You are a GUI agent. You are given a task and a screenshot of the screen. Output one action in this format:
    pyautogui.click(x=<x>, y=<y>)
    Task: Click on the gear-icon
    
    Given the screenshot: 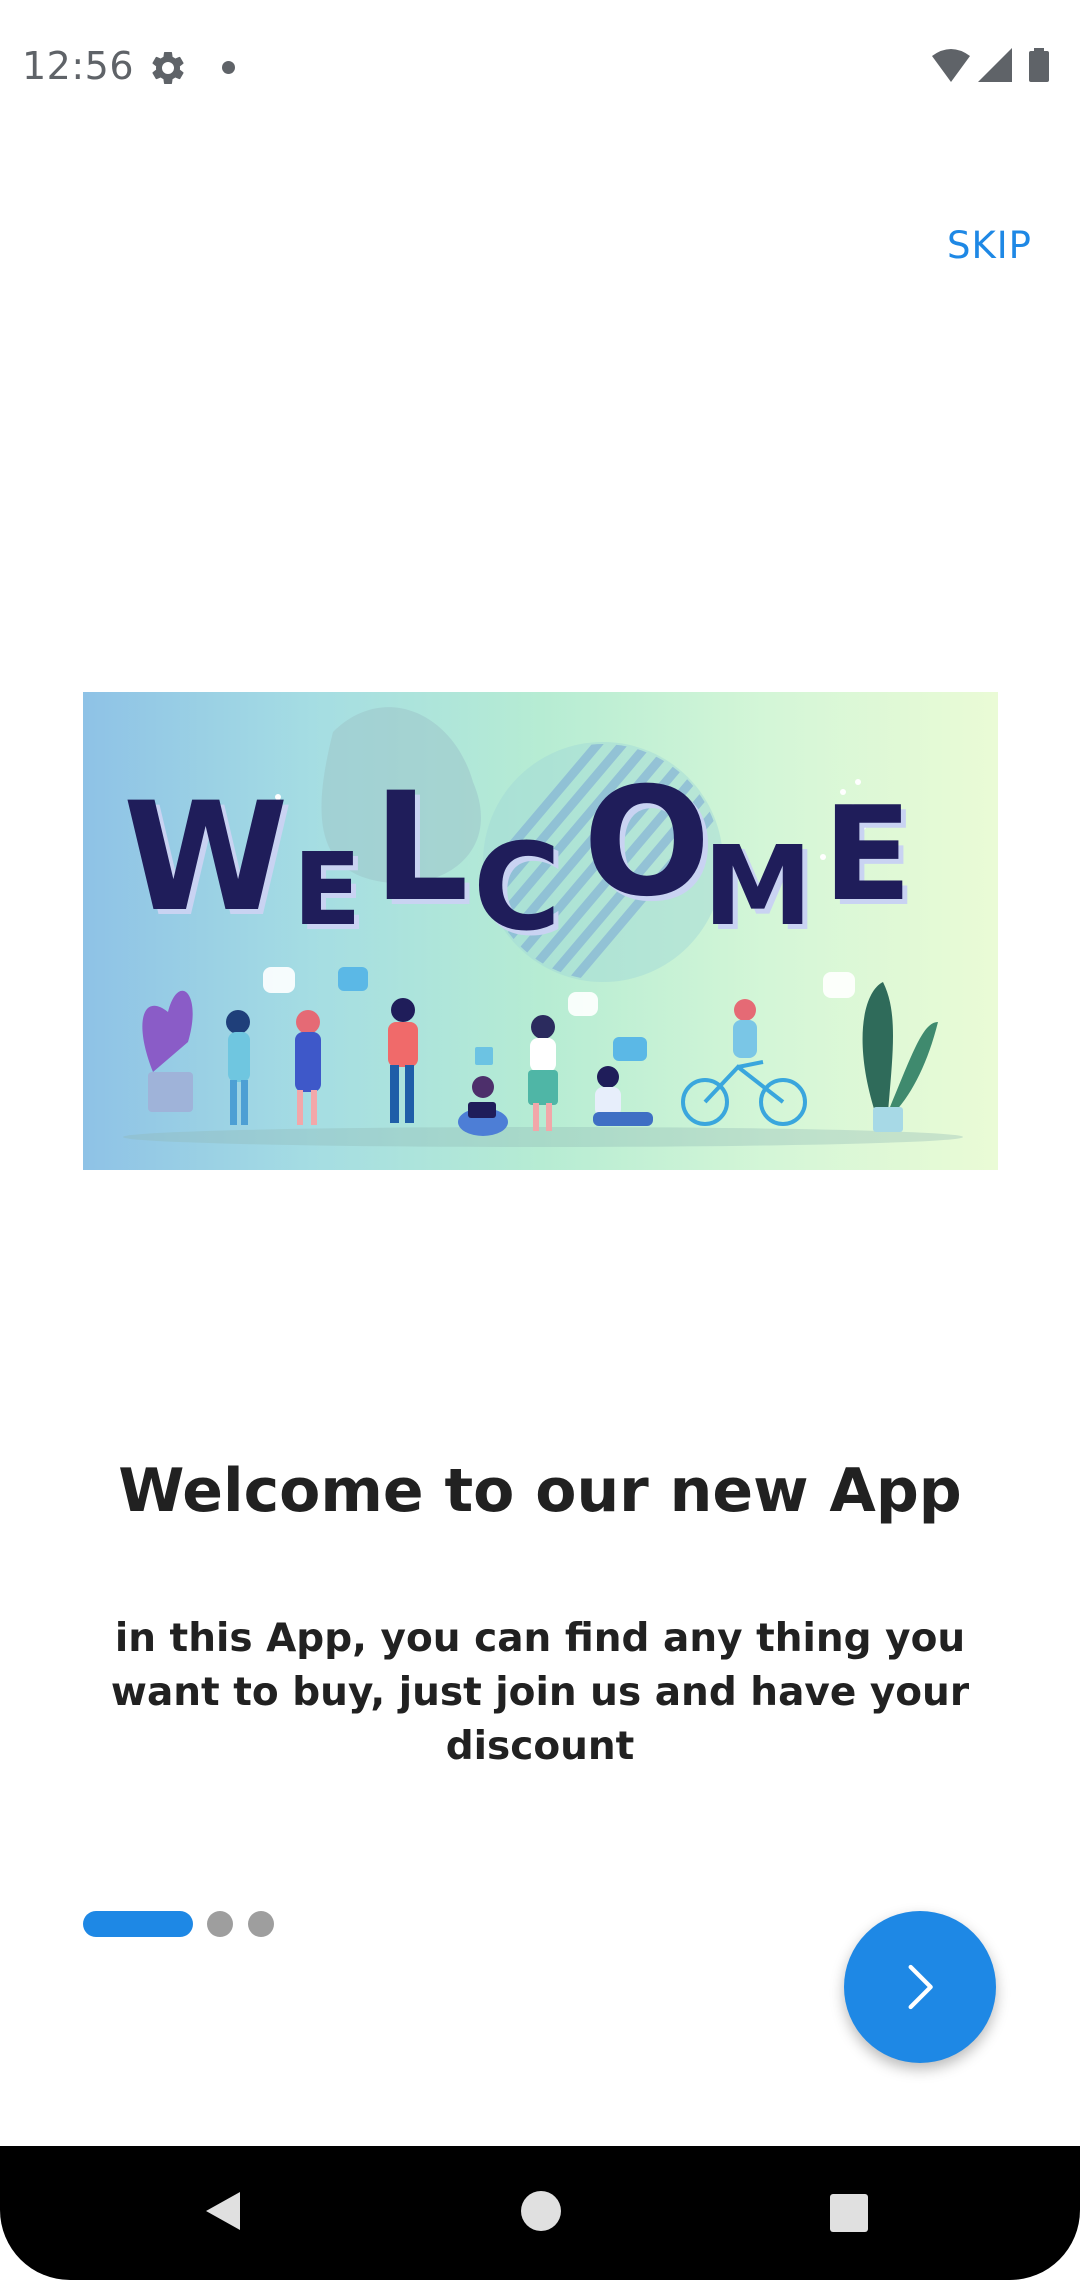 What is the action you would take?
    pyautogui.click(x=168, y=67)
    